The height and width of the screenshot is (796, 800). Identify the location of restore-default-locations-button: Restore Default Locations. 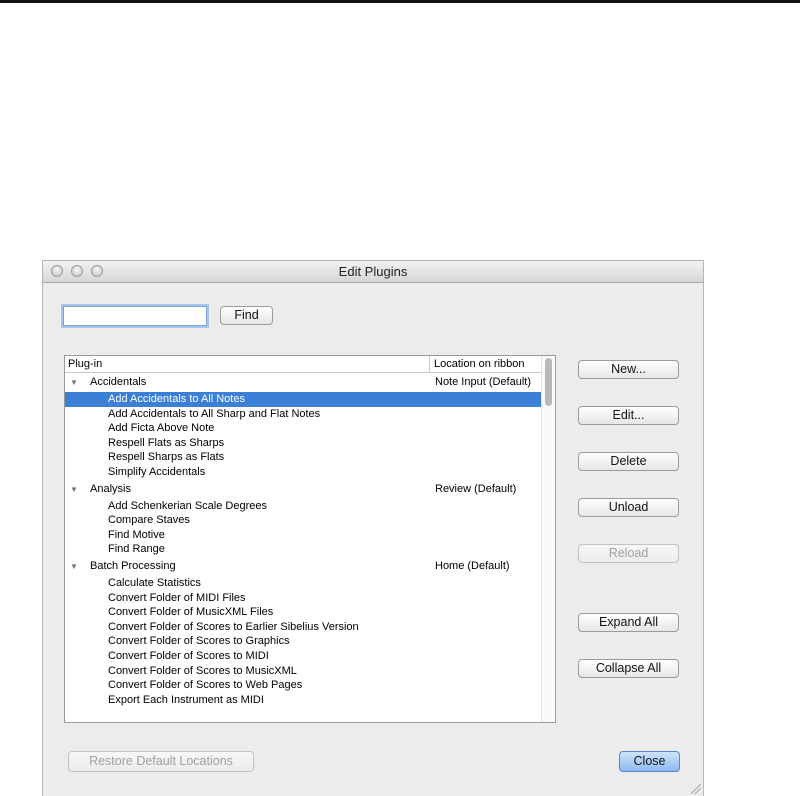
(161, 761).